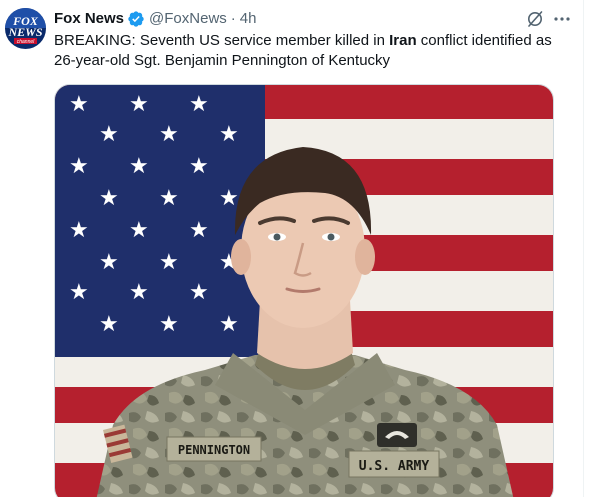 Image resolution: width=593 pixels, height=497 pixels. I want to click on more-icon, so click(562, 19).